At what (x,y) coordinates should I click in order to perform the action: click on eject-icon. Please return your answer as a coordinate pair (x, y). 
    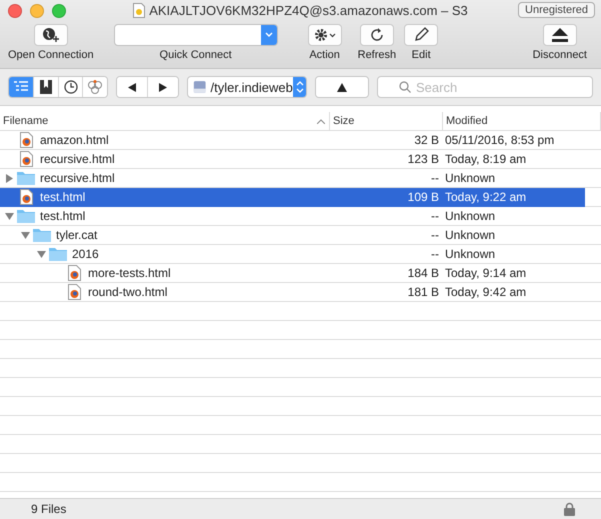
    Looking at the image, I should click on (559, 35).